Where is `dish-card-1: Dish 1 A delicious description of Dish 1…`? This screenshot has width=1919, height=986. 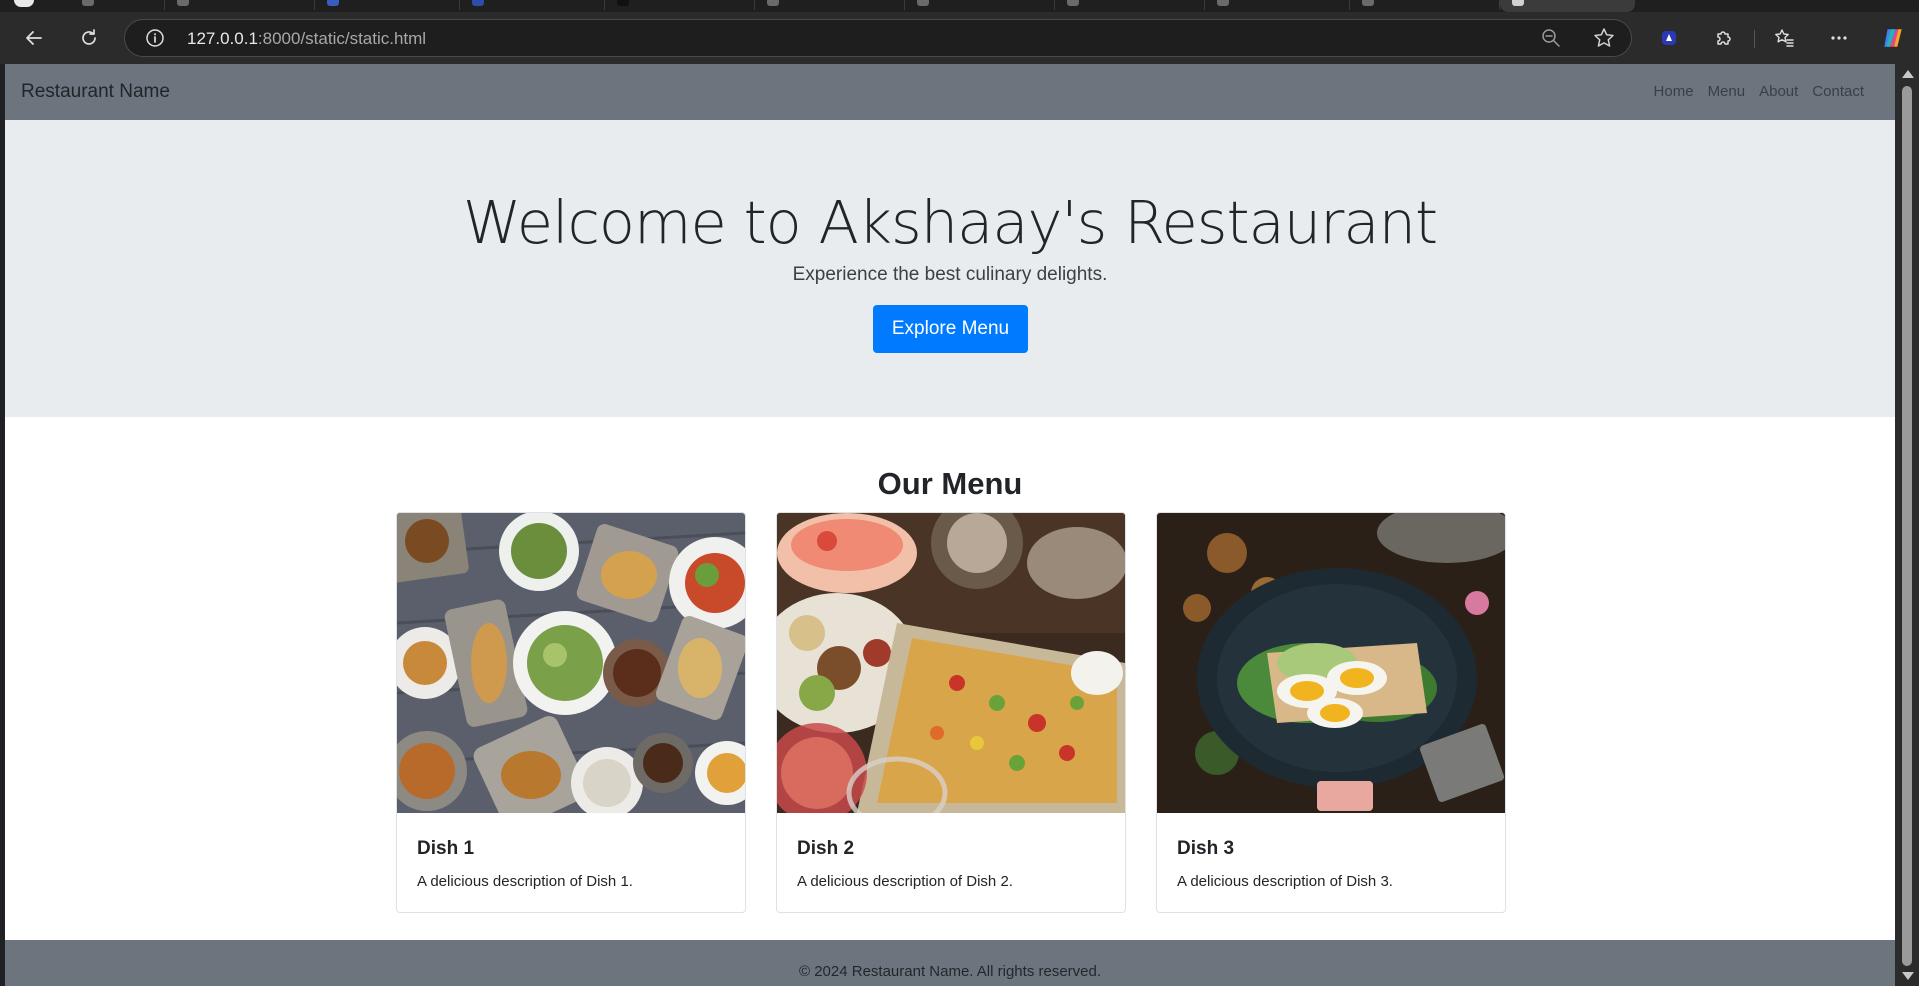 dish-card-1: Dish 1 A delicious description of Dish 1… is located at coordinates (571, 712).